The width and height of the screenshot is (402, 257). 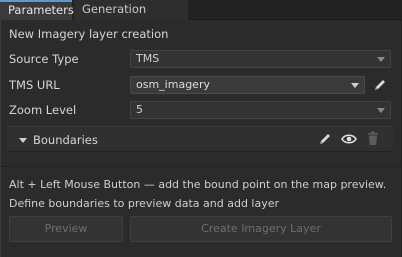 What do you see at coordinates (200, 139) in the screenshot?
I see `boundaries-section: Boundaries` at bounding box center [200, 139].